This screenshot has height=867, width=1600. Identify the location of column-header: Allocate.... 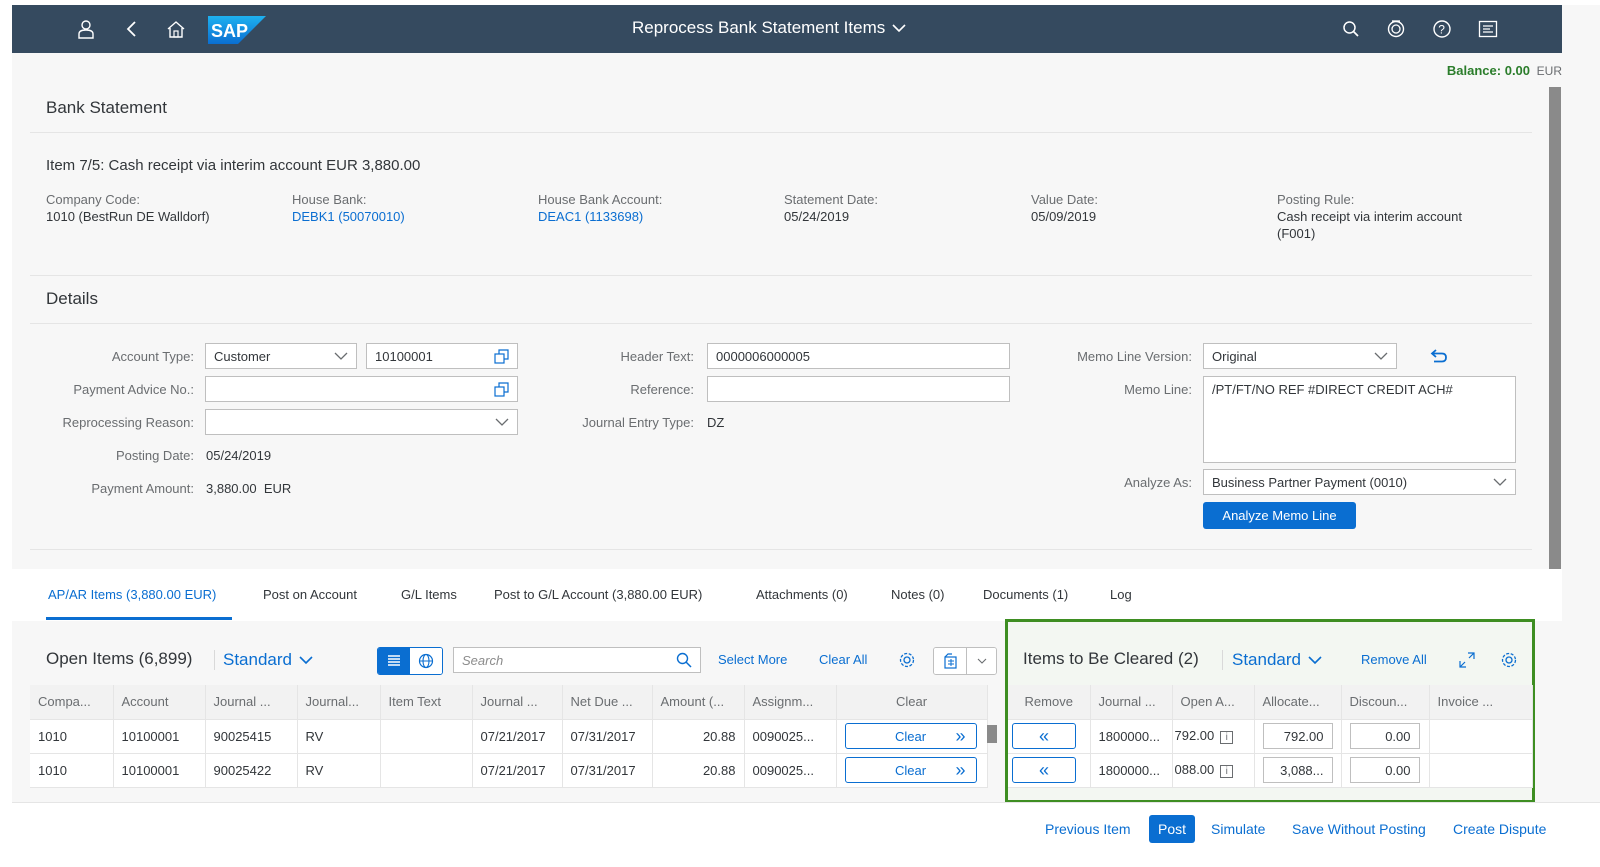
(1298, 702).